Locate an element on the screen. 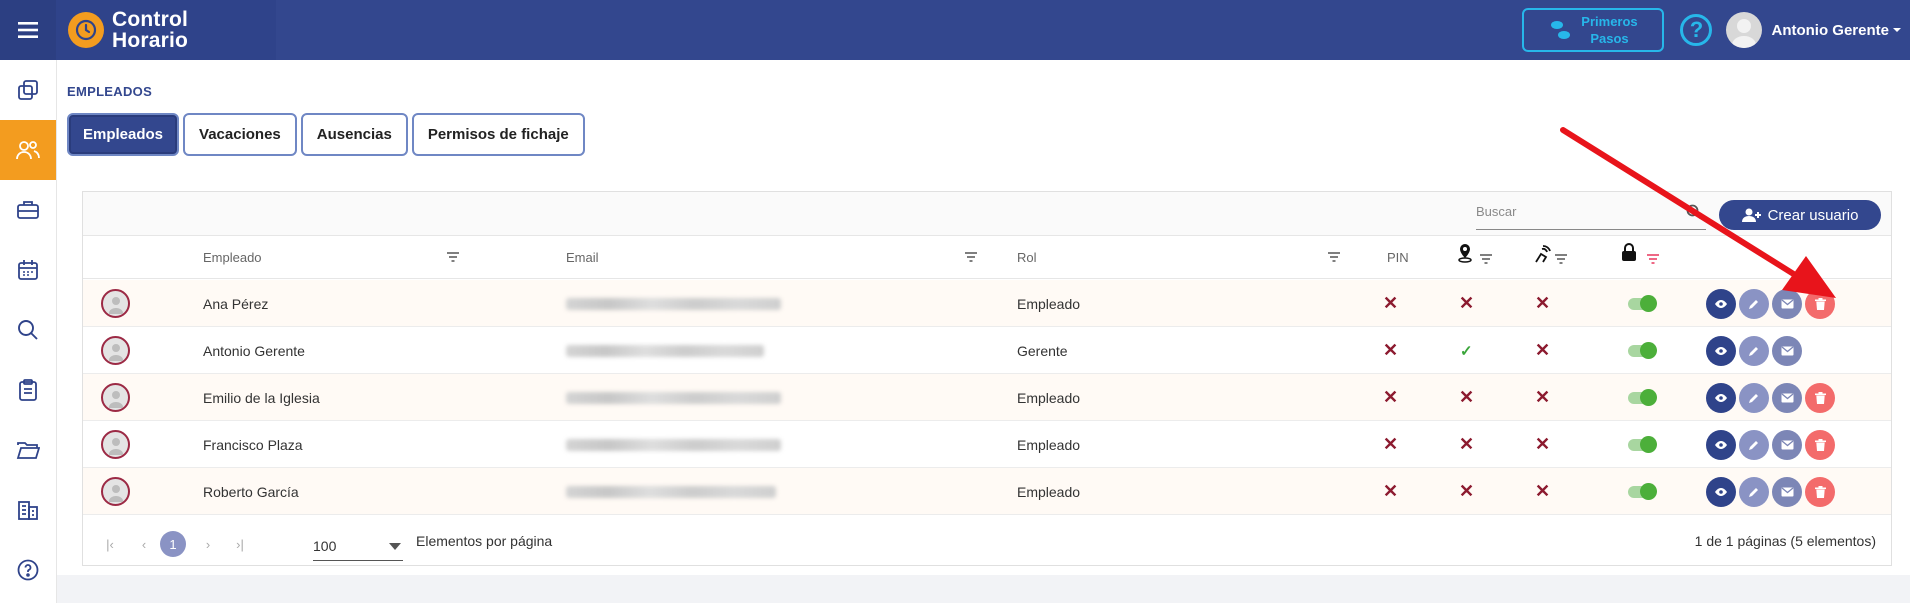  help-icon: ? is located at coordinates (1696, 30).